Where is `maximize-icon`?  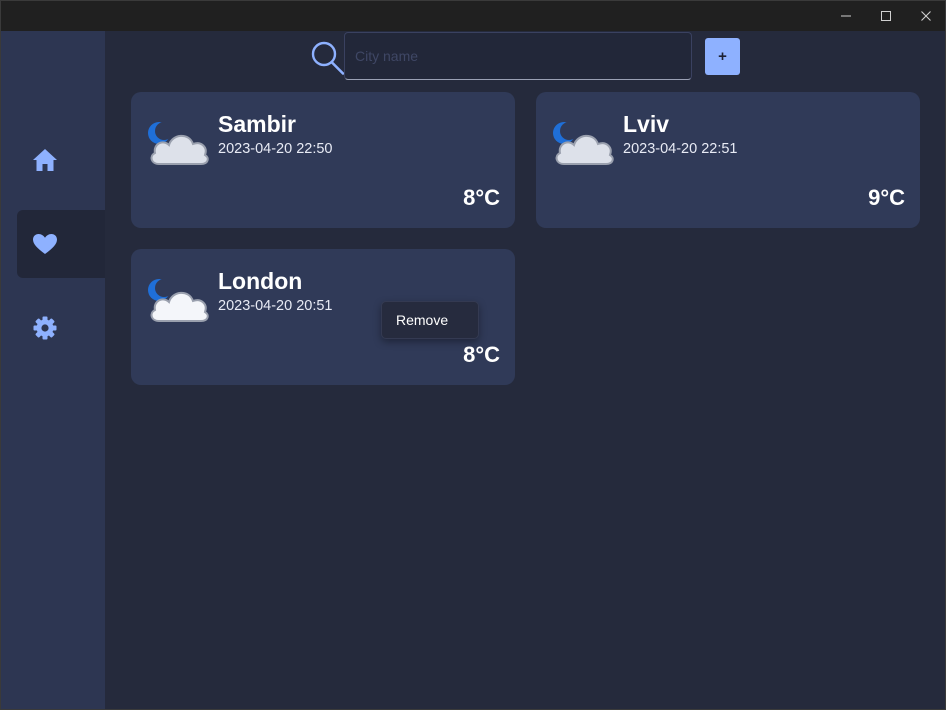 maximize-icon is located at coordinates (886, 16).